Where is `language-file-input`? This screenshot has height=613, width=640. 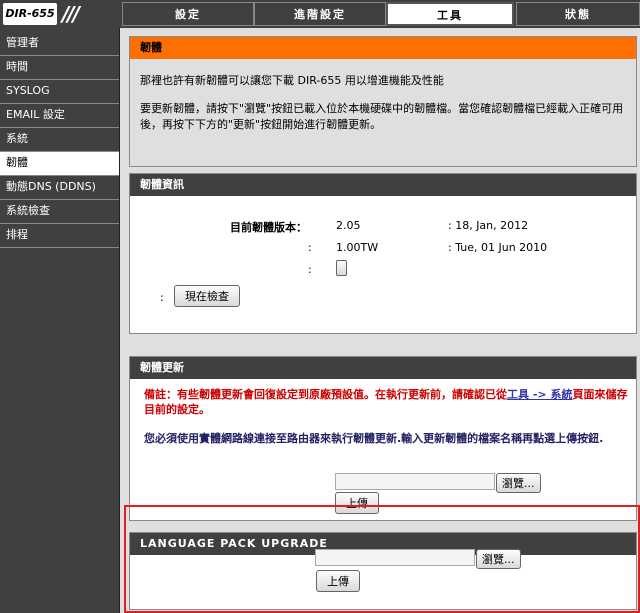 language-file-input is located at coordinates (395, 557).